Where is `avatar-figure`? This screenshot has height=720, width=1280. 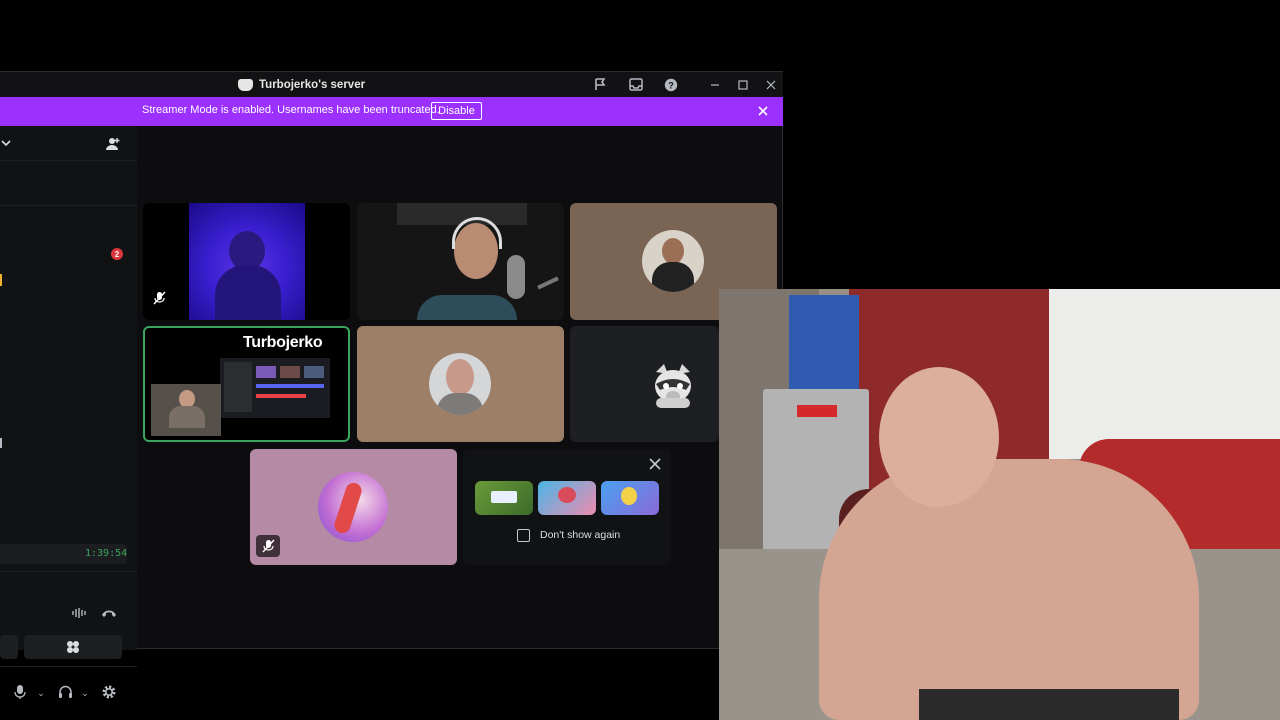 avatar-figure is located at coordinates (348, 508).